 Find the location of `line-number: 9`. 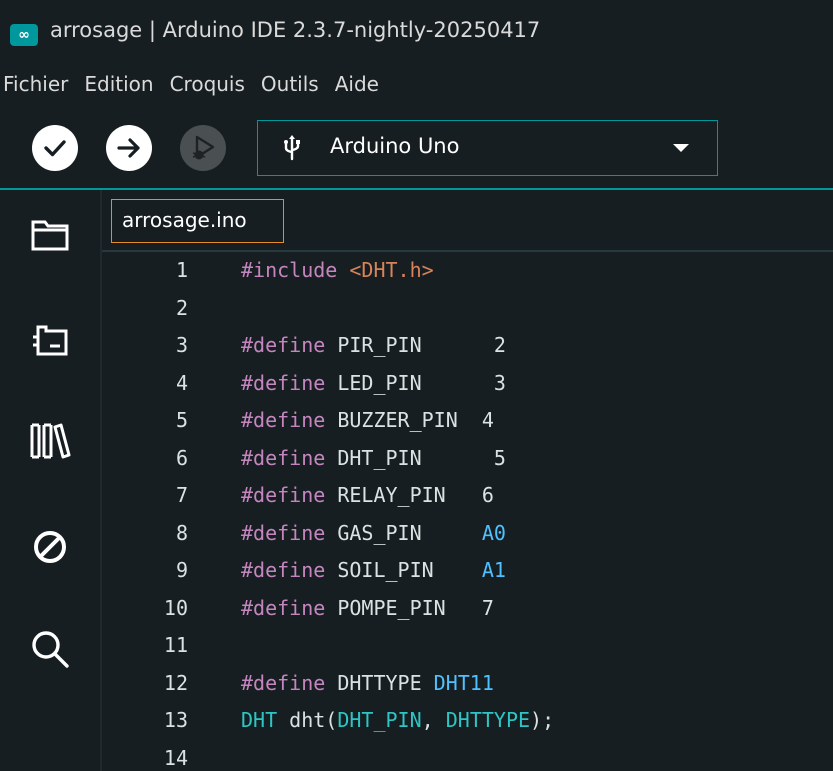

line-number: 9 is located at coordinates (181, 570).